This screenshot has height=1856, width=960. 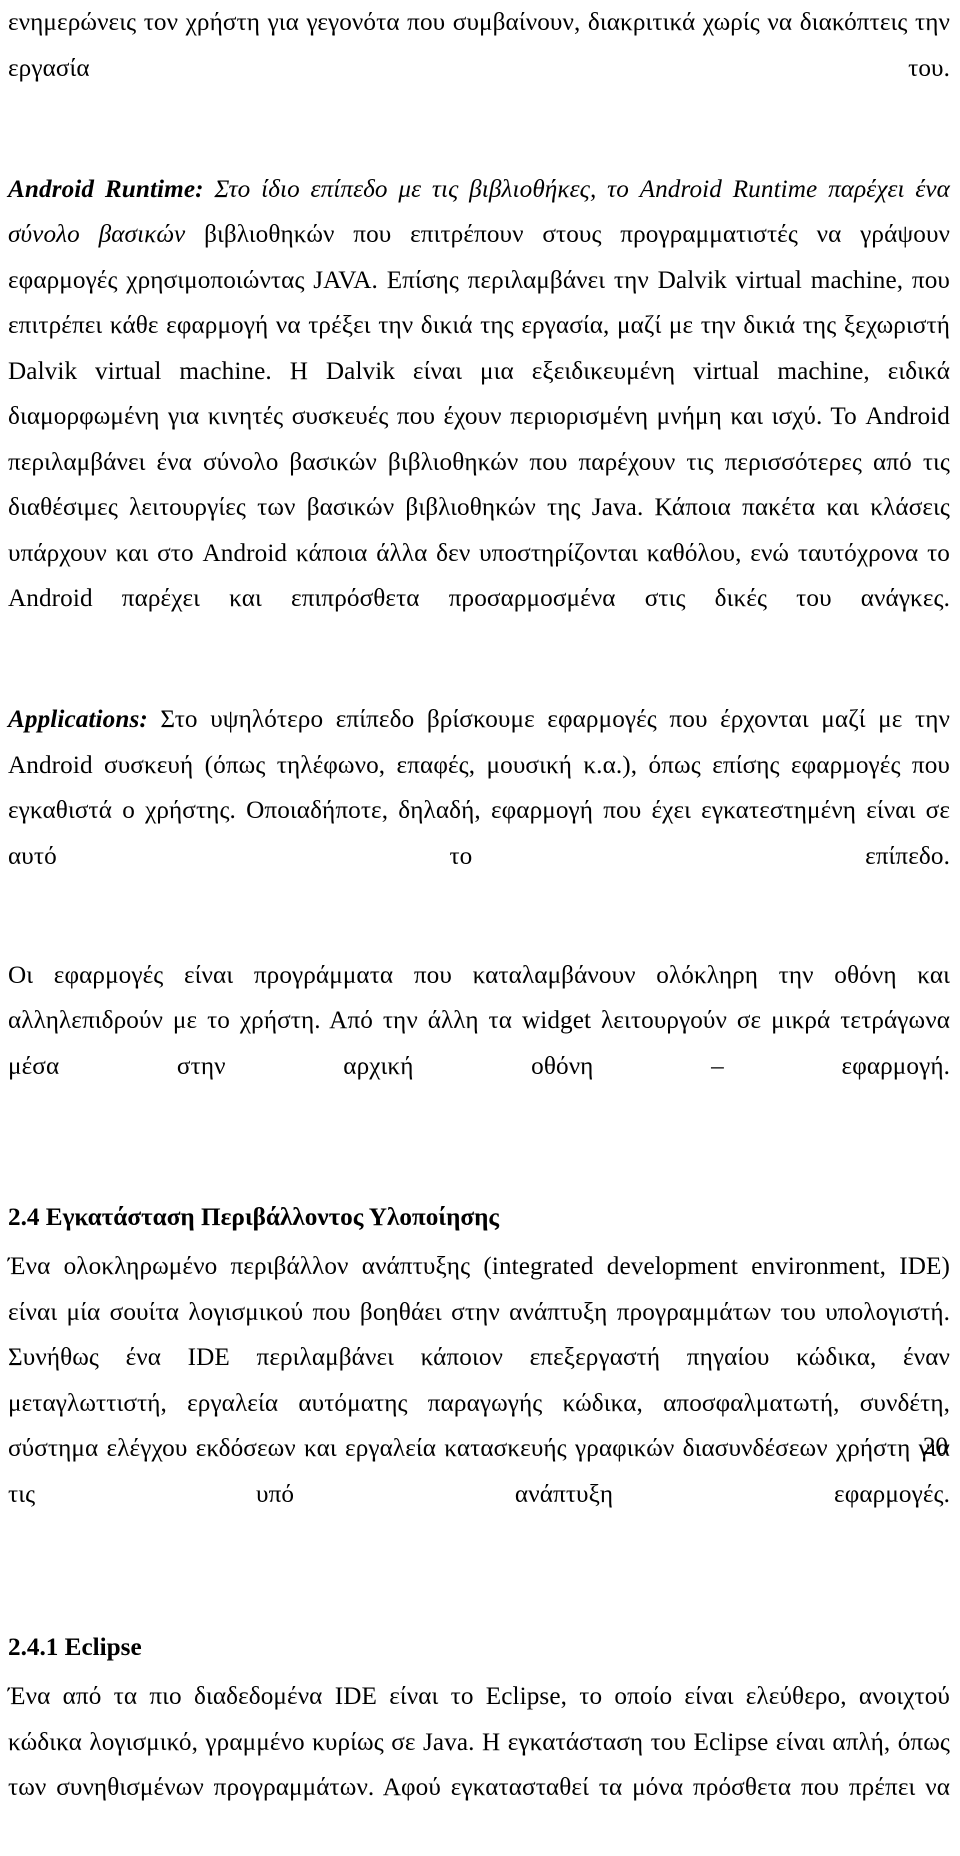 I want to click on page-number: 20, so click(x=935, y=1446).